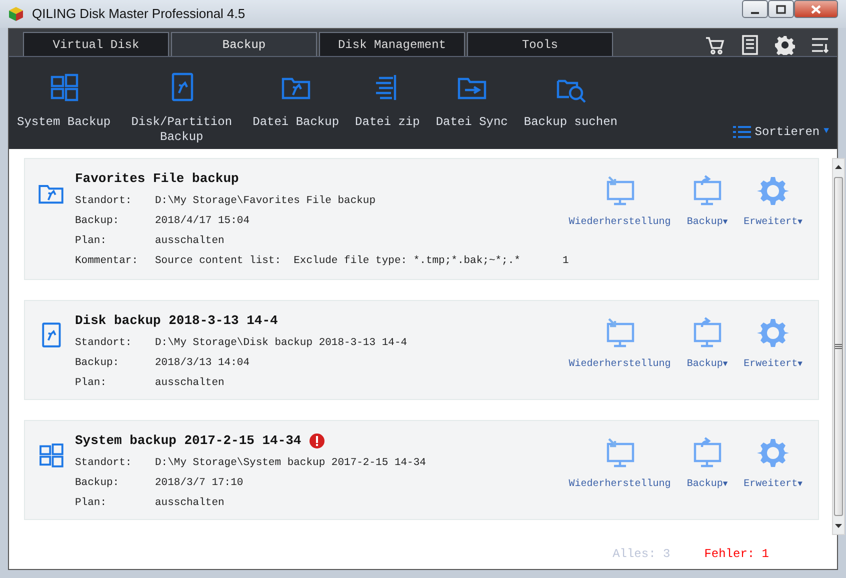 The height and width of the screenshot is (578, 846). I want to click on backup-title: System backup 2017-2-15 14-34, so click(188, 441).